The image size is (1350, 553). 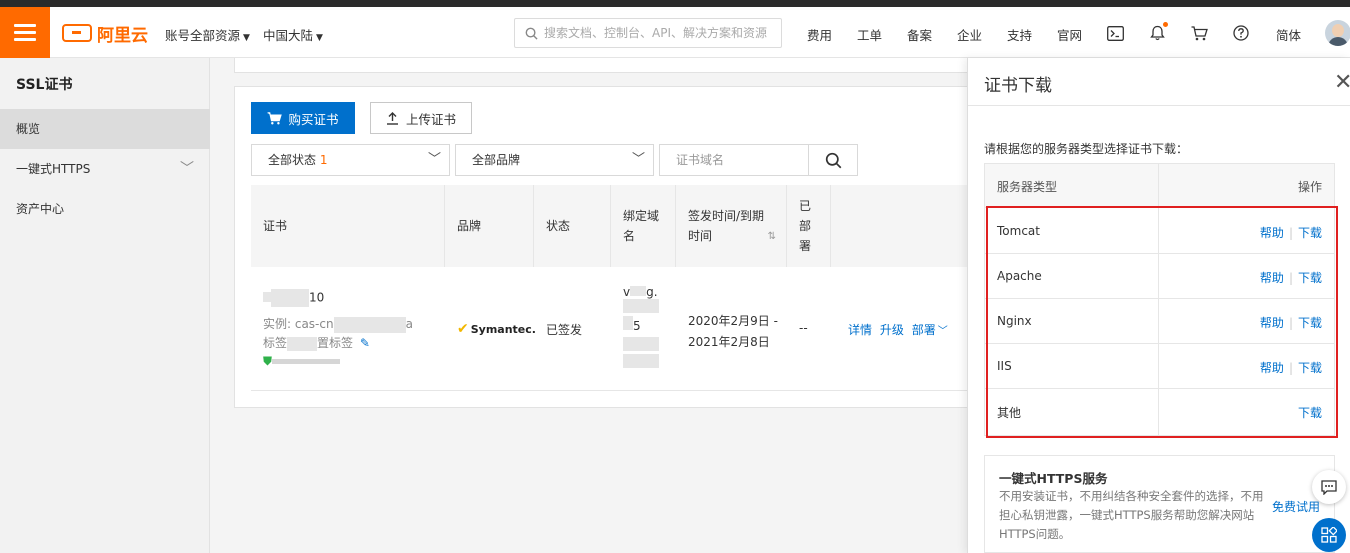 What do you see at coordinates (969, 34) in the screenshot?
I see `nav-link-enterprise: 企业` at bounding box center [969, 34].